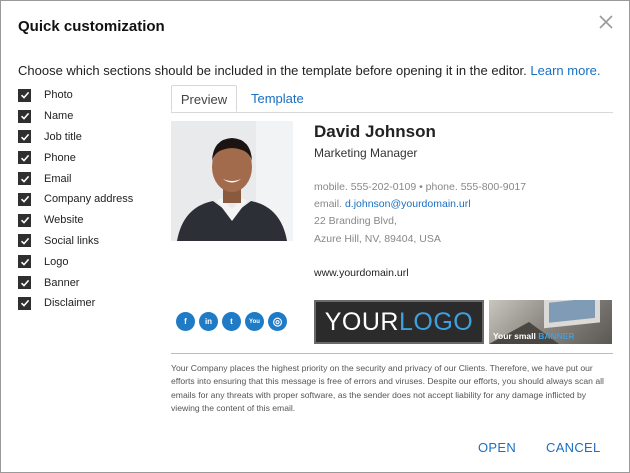 This screenshot has width=630, height=473. I want to click on section-item-banner: Banner, so click(75, 282).